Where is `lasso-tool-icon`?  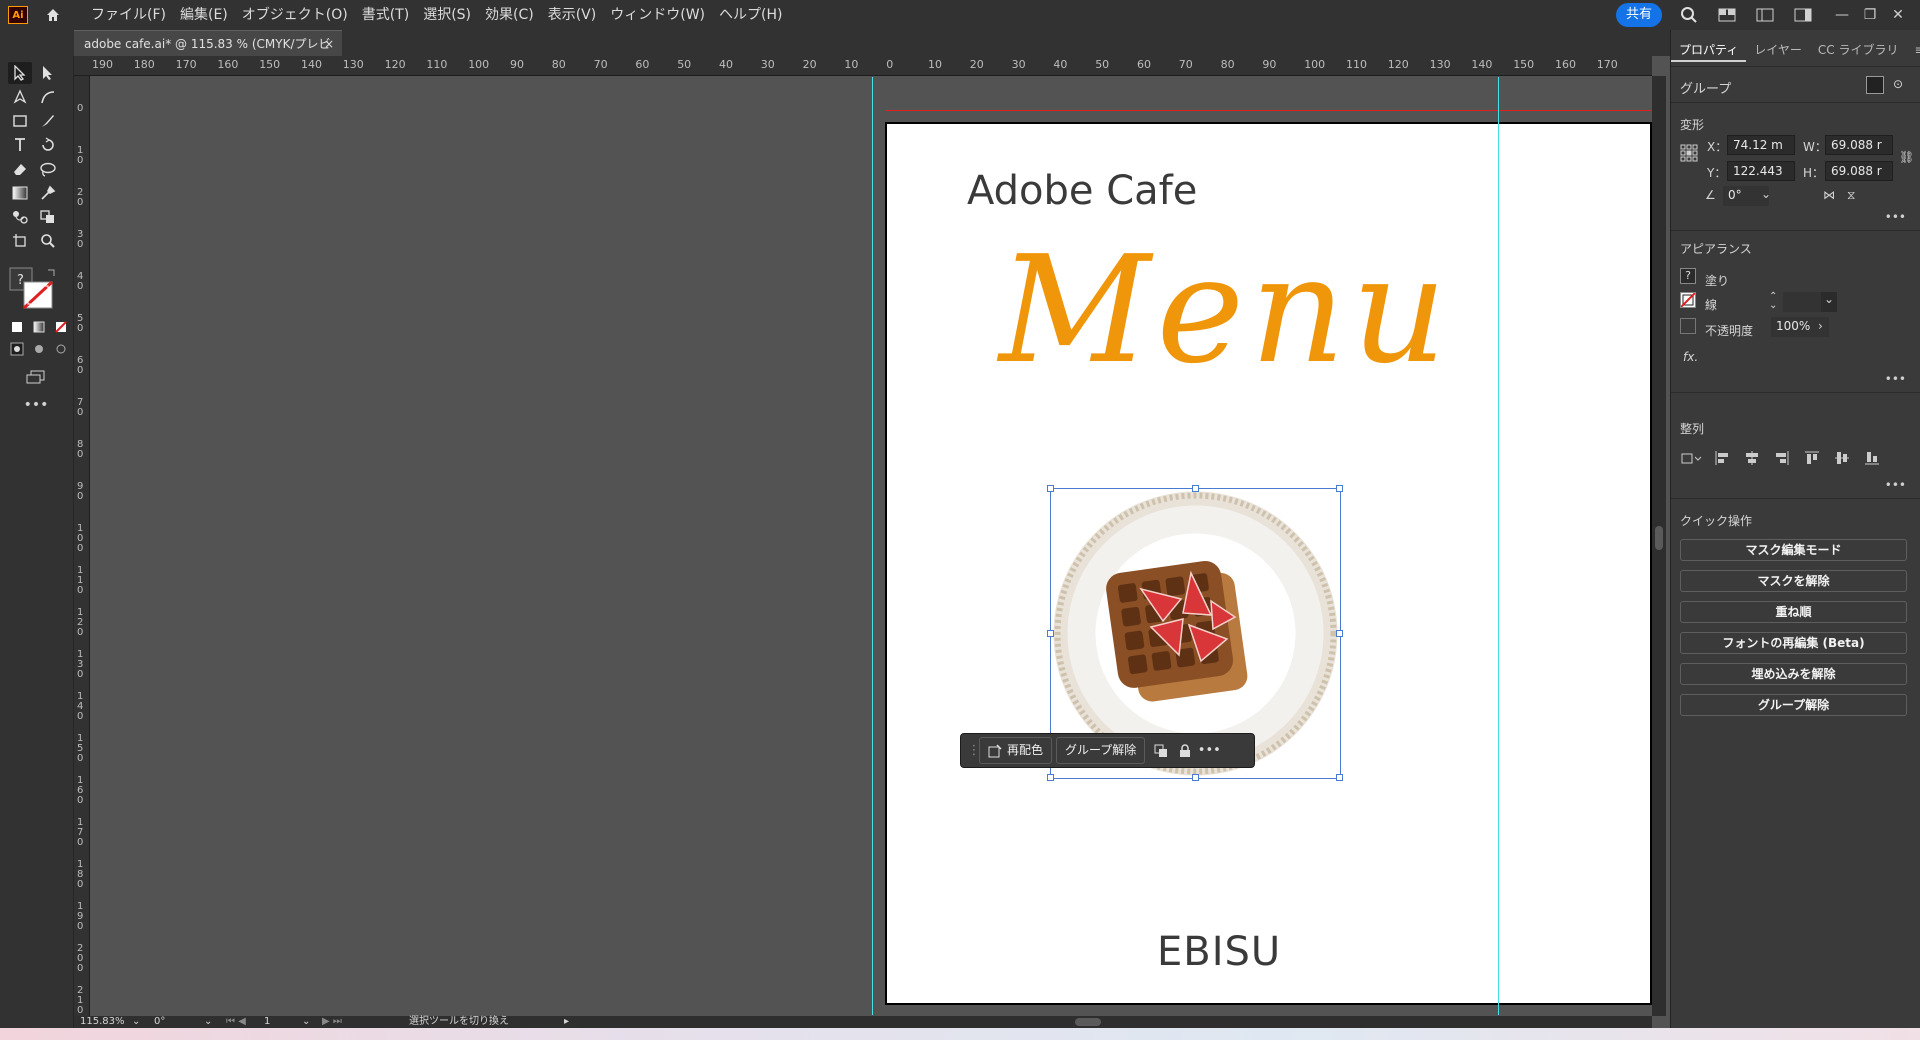
lasso-tool-icon is located at coordinates (48, 169).